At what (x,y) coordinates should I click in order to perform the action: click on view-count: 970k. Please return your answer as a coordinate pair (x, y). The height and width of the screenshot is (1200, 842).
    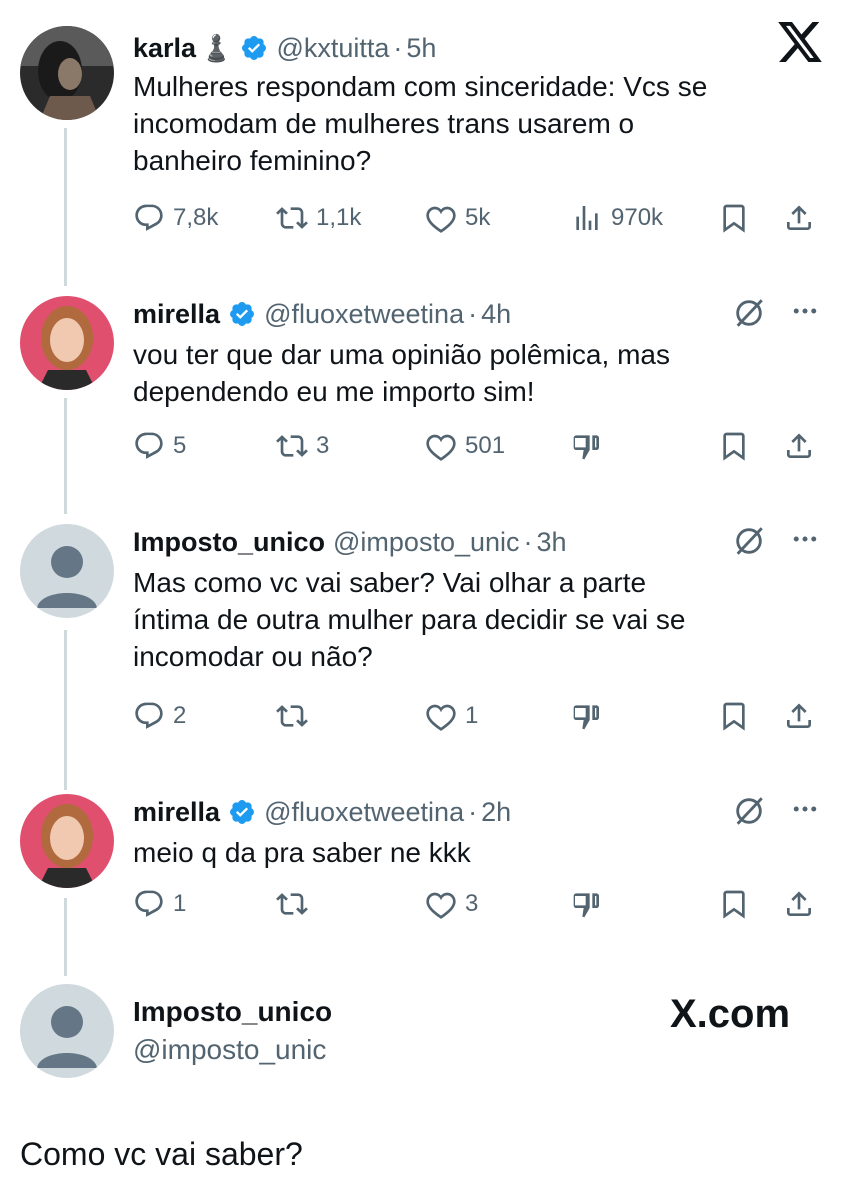
    Looking at the image, I should click on (637, 217).